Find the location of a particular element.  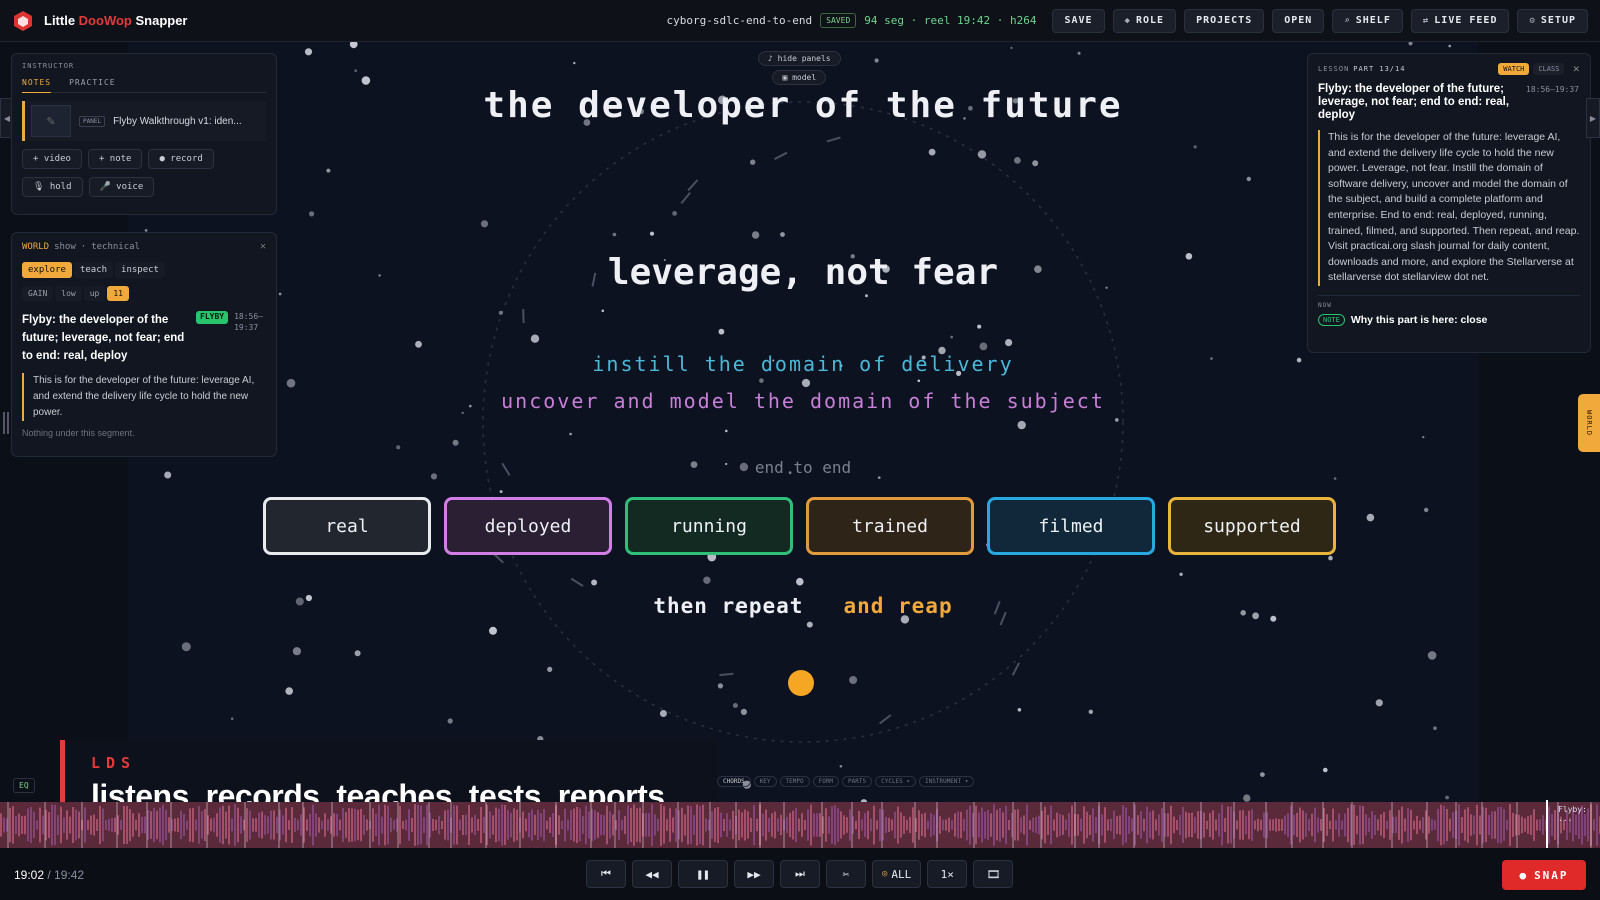

add-note-button: + note is located at coordinates (115, 159).